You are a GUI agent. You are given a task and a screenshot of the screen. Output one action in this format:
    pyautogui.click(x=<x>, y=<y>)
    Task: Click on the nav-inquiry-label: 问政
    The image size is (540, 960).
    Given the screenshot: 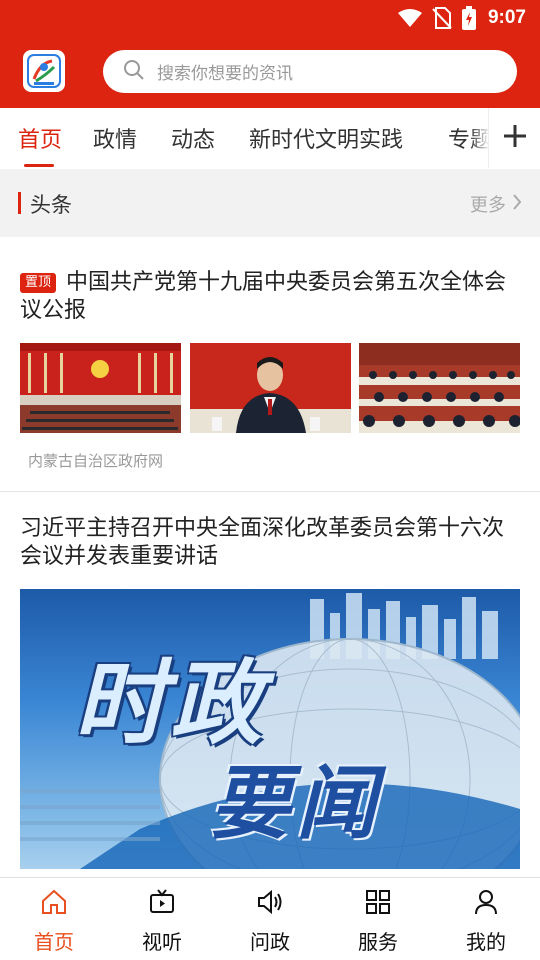 What is the action you would take?
    pyautogui.click(x=270, y=940)
    